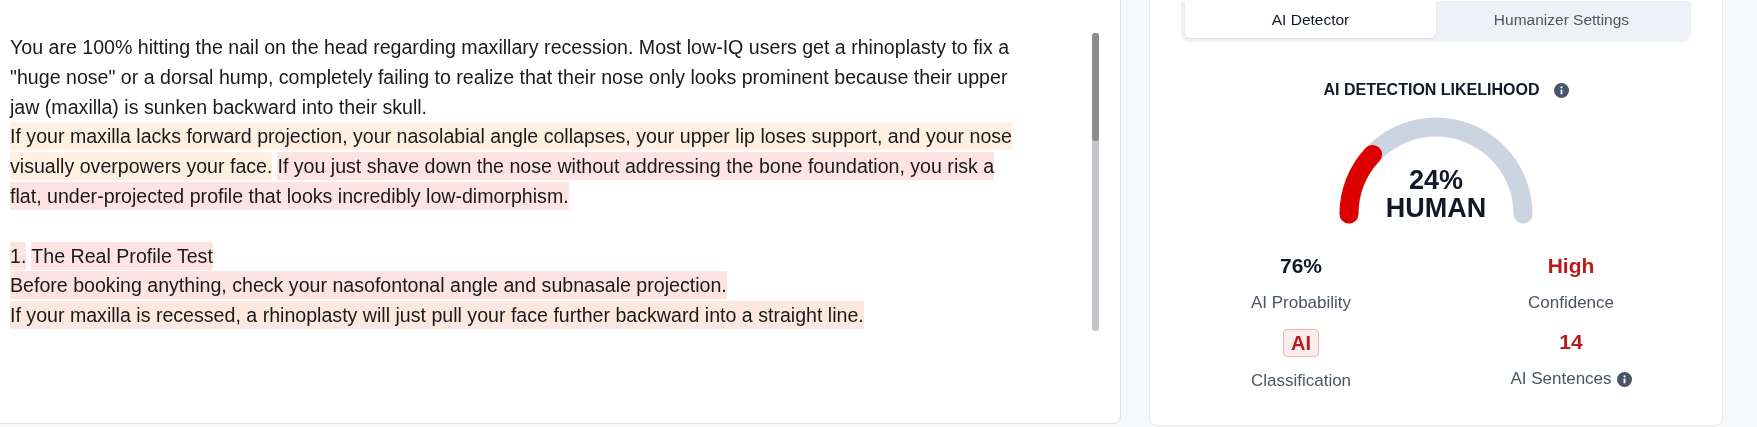 The image size is (1757, 427). What do you see at coordinates (1301, 381) in the screenshot?
I see `stat-label: Classification` at bounding box center [1301, 381].